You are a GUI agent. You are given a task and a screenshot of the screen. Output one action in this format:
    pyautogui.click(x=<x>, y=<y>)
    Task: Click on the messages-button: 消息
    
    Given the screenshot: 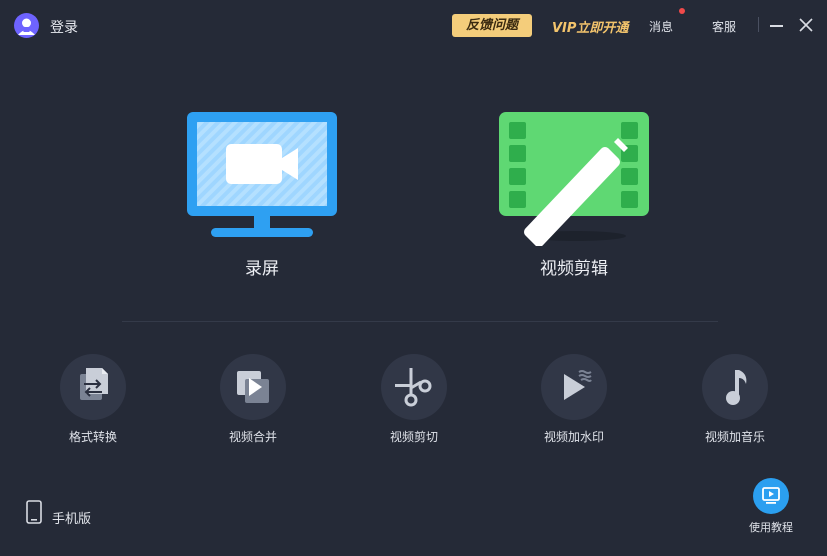 What is the action you would take?
    pyautogui.click(x=661, y=26)
    